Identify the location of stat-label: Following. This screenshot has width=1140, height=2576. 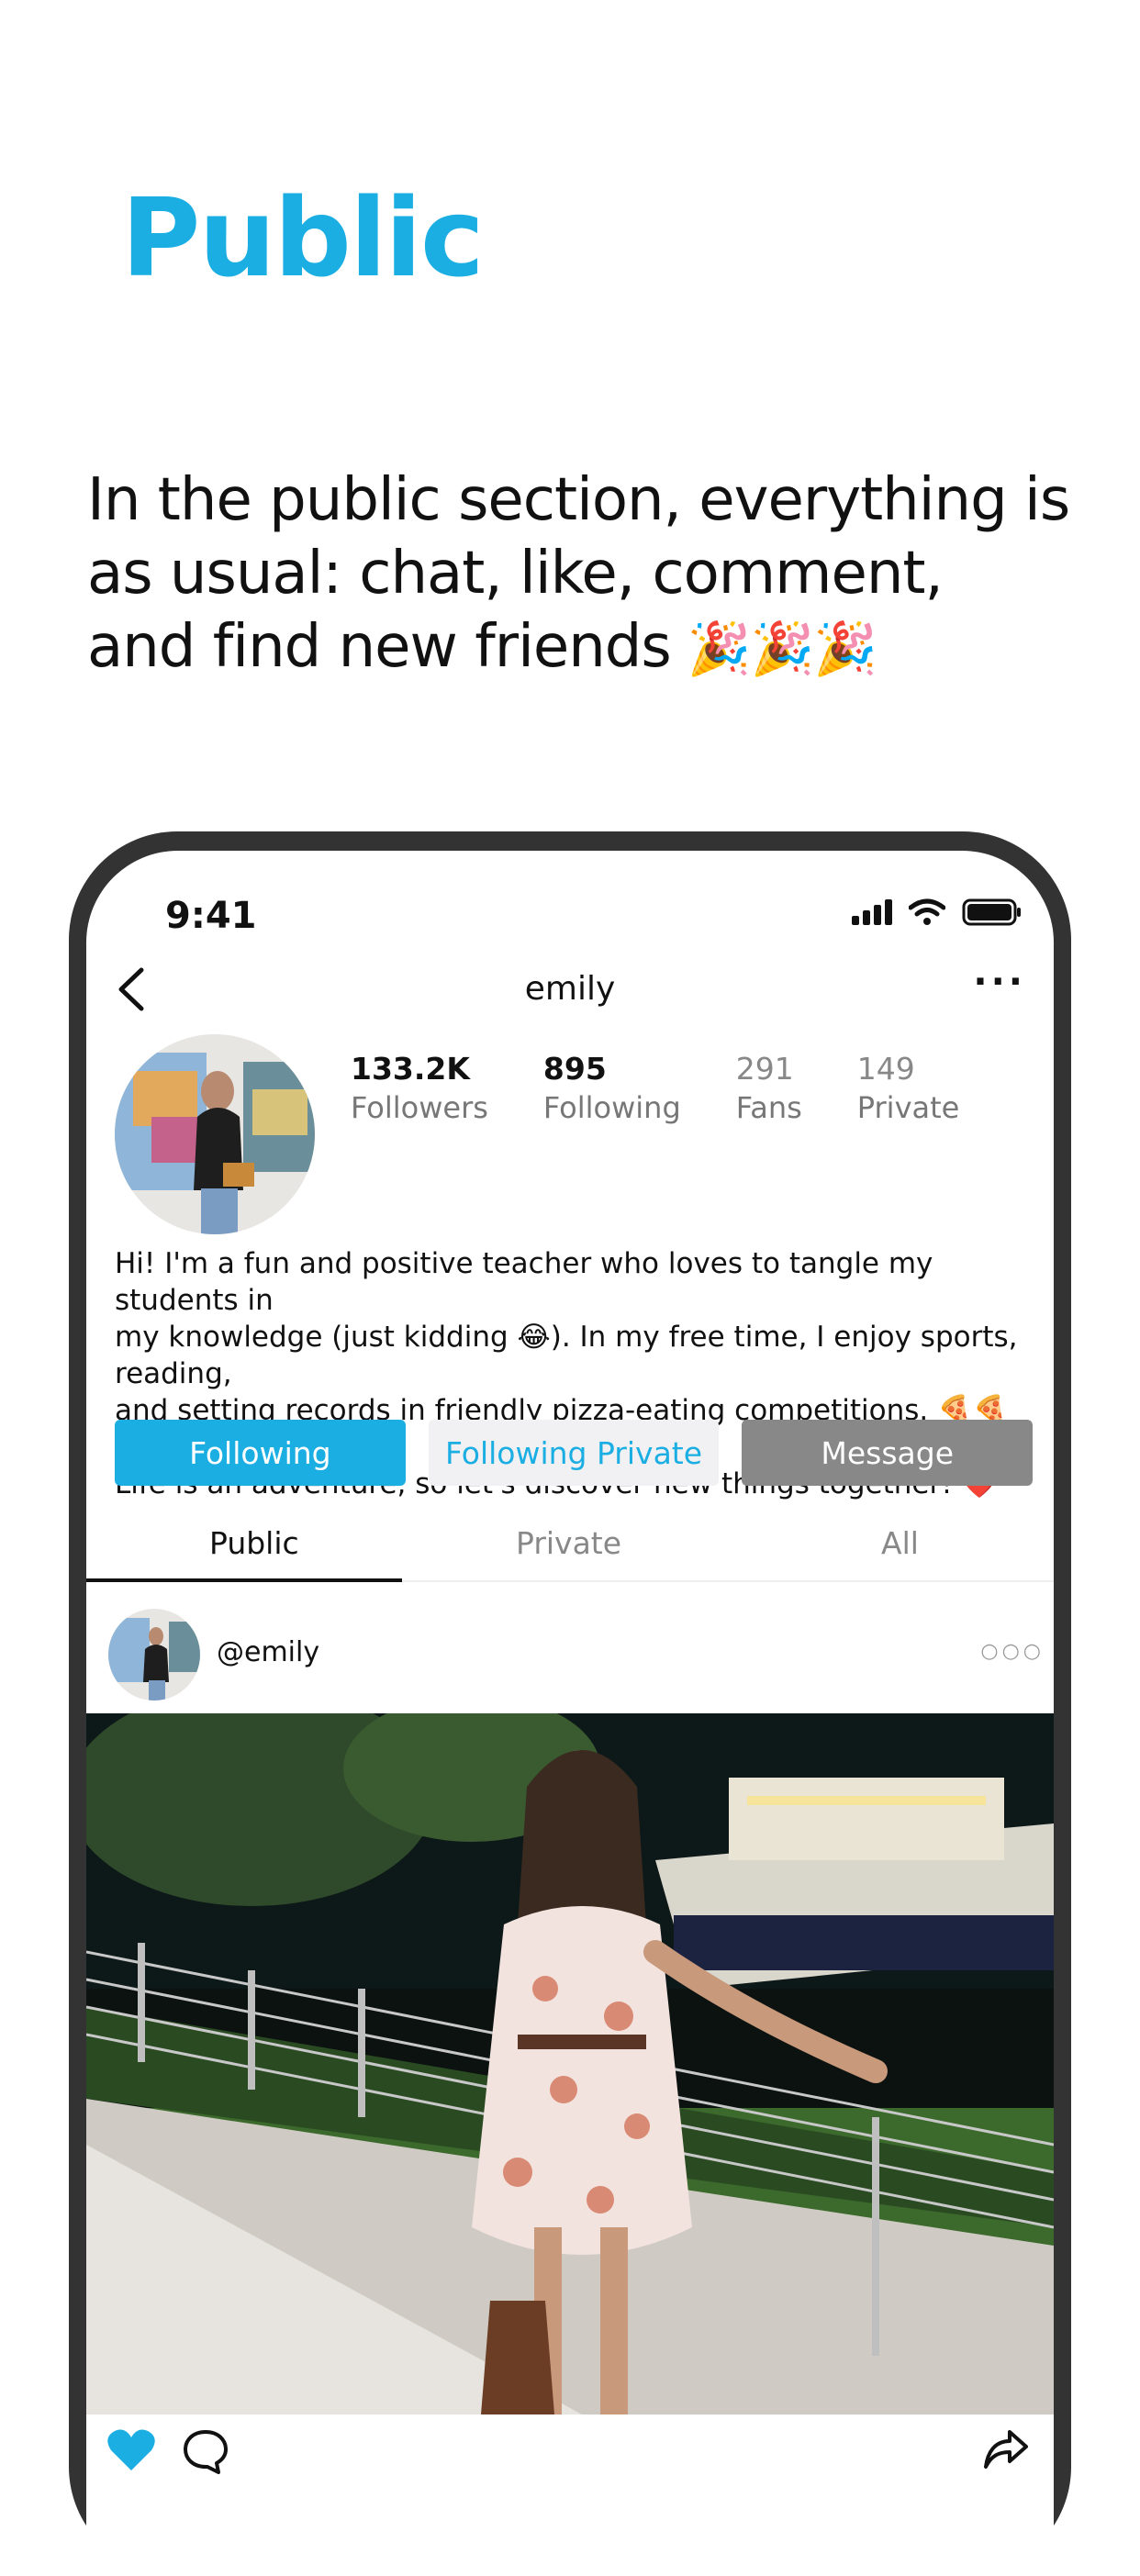
(611, 1107).